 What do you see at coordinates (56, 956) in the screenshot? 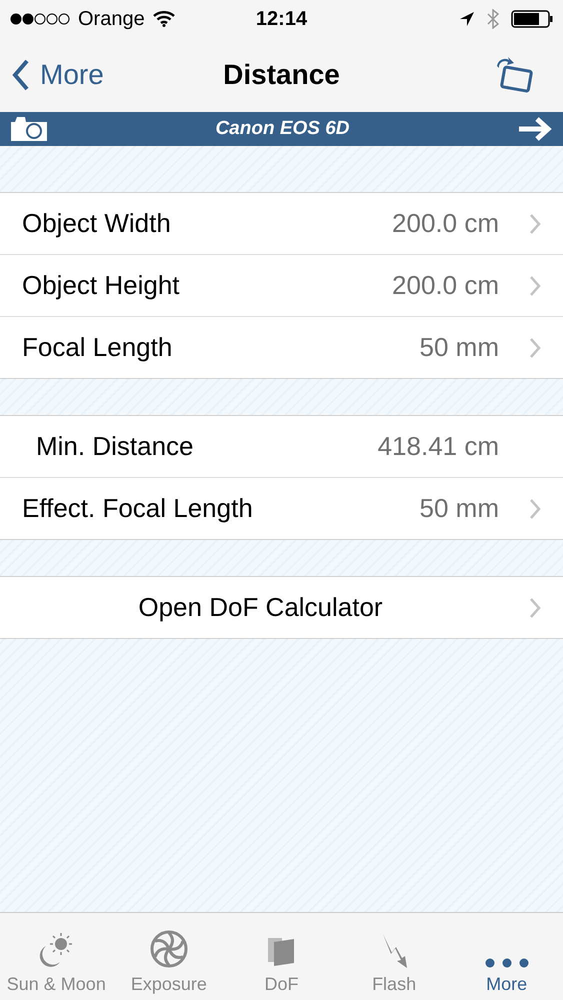
I see `tab-item: Sun & Moon` at bounding box center [56, 956].